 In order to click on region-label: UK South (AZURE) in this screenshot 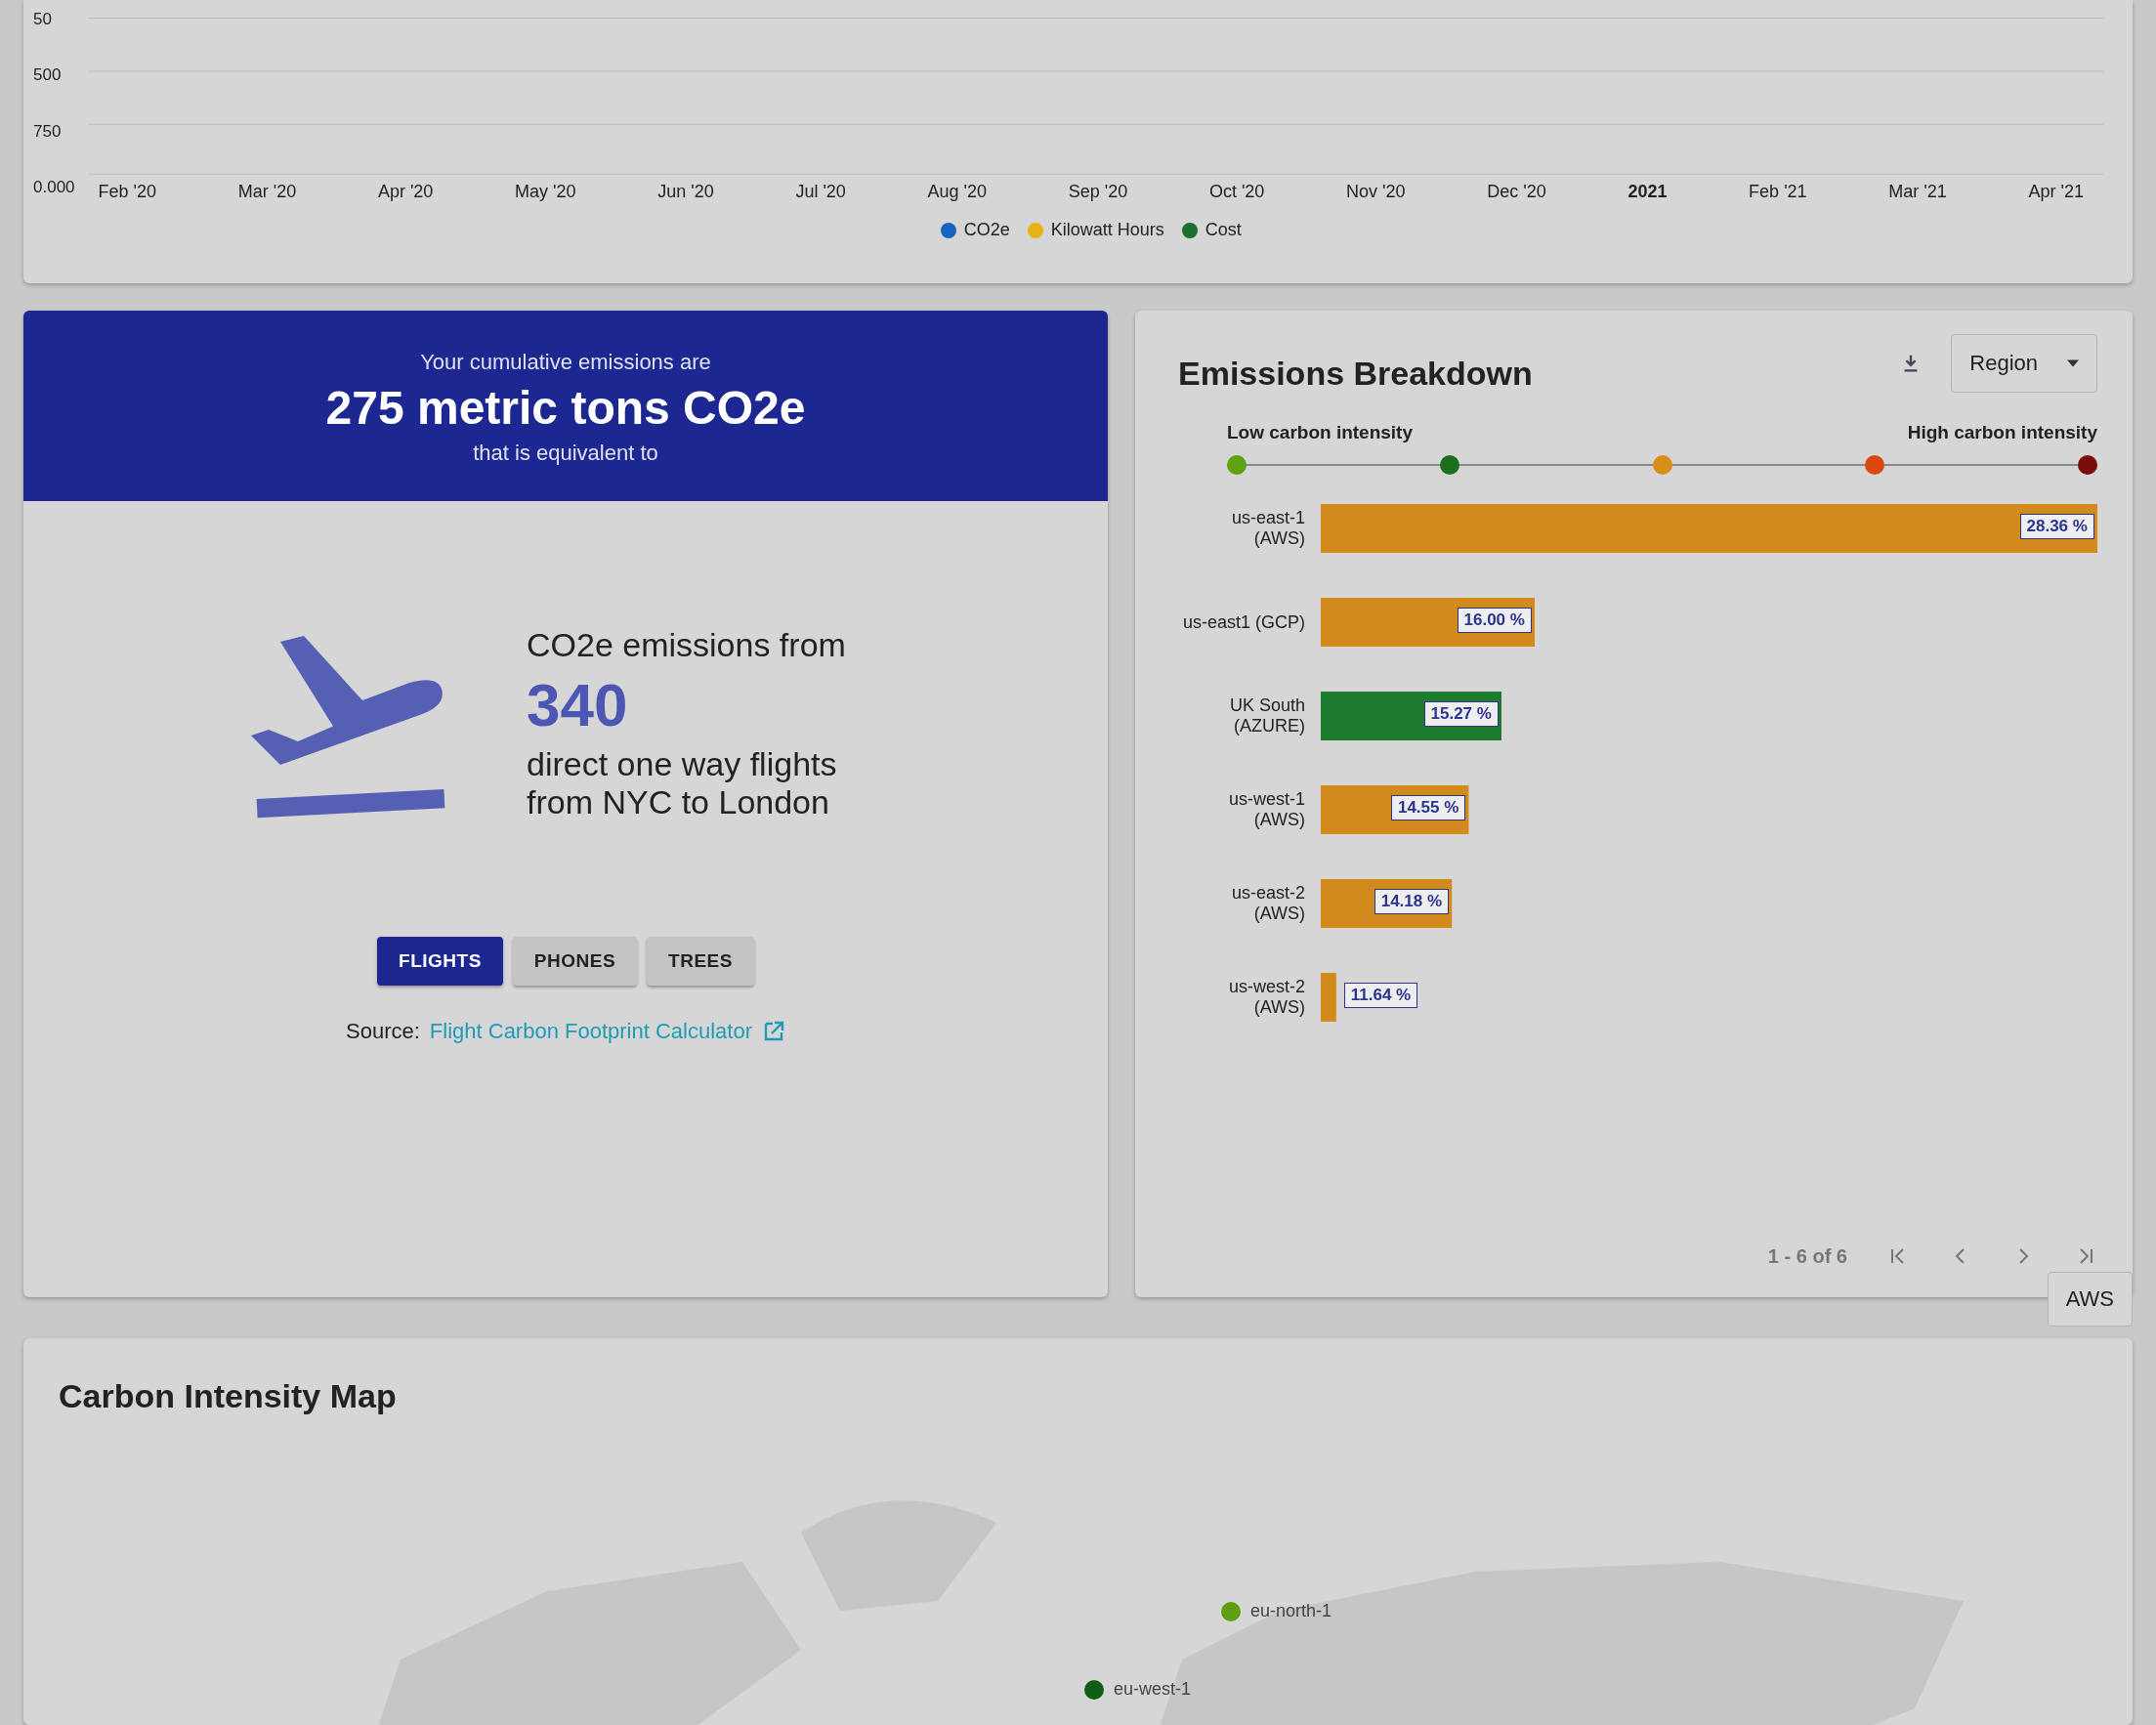, I will do `click(1266, 715)`.